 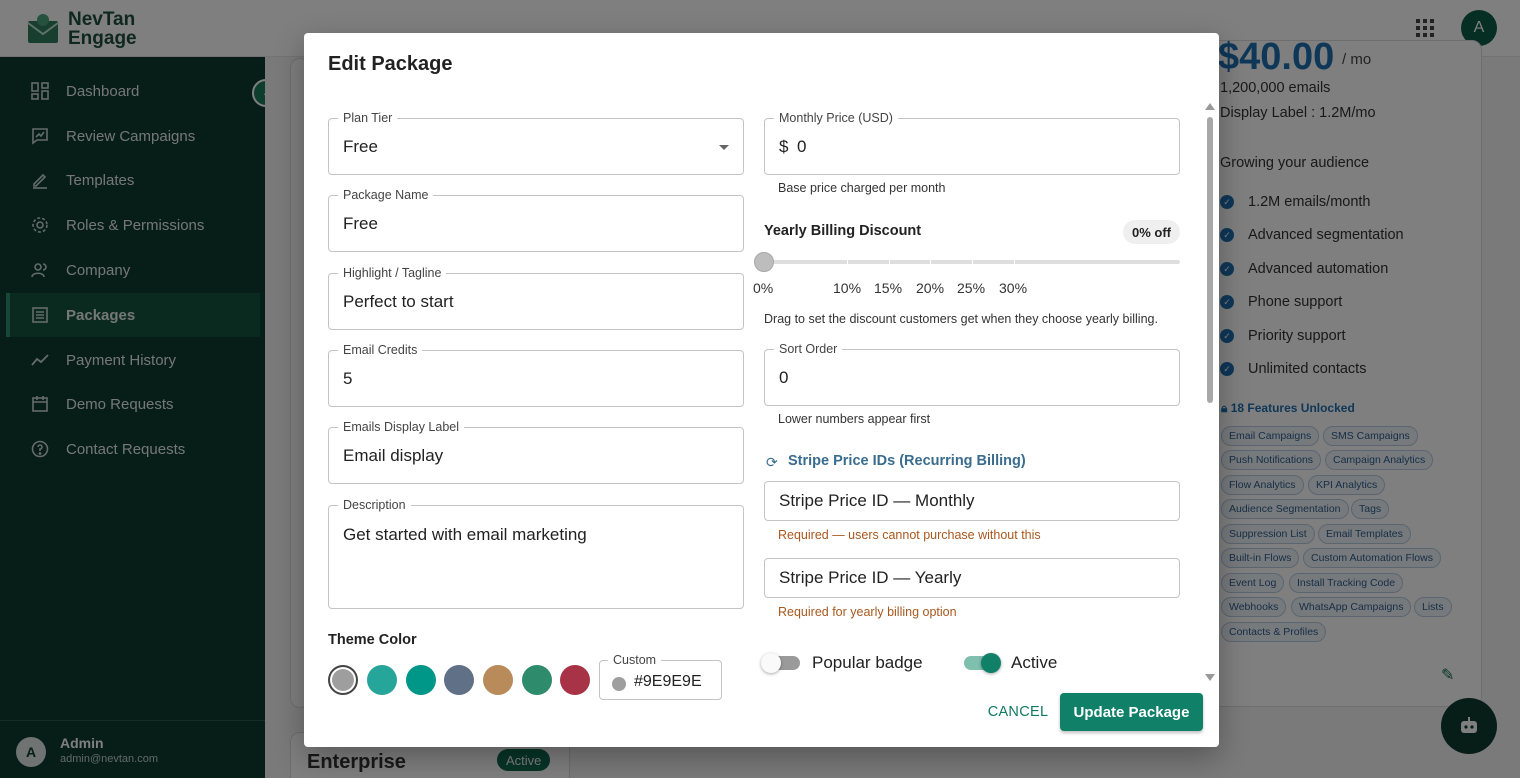 I want to click on dropdown-arrow-icon, so click(x=724, y=147).